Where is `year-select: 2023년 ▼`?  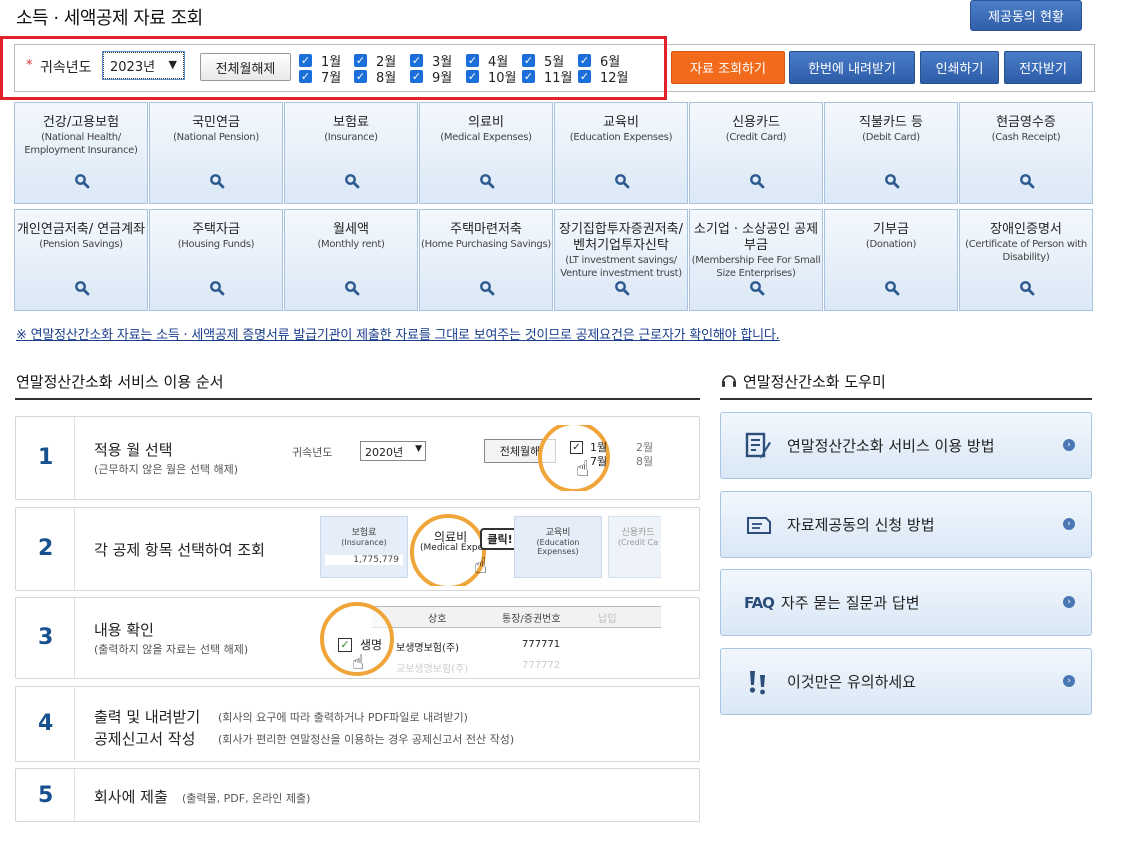 year-select: 2023년 ▼ is located at coordinates (143, 65).